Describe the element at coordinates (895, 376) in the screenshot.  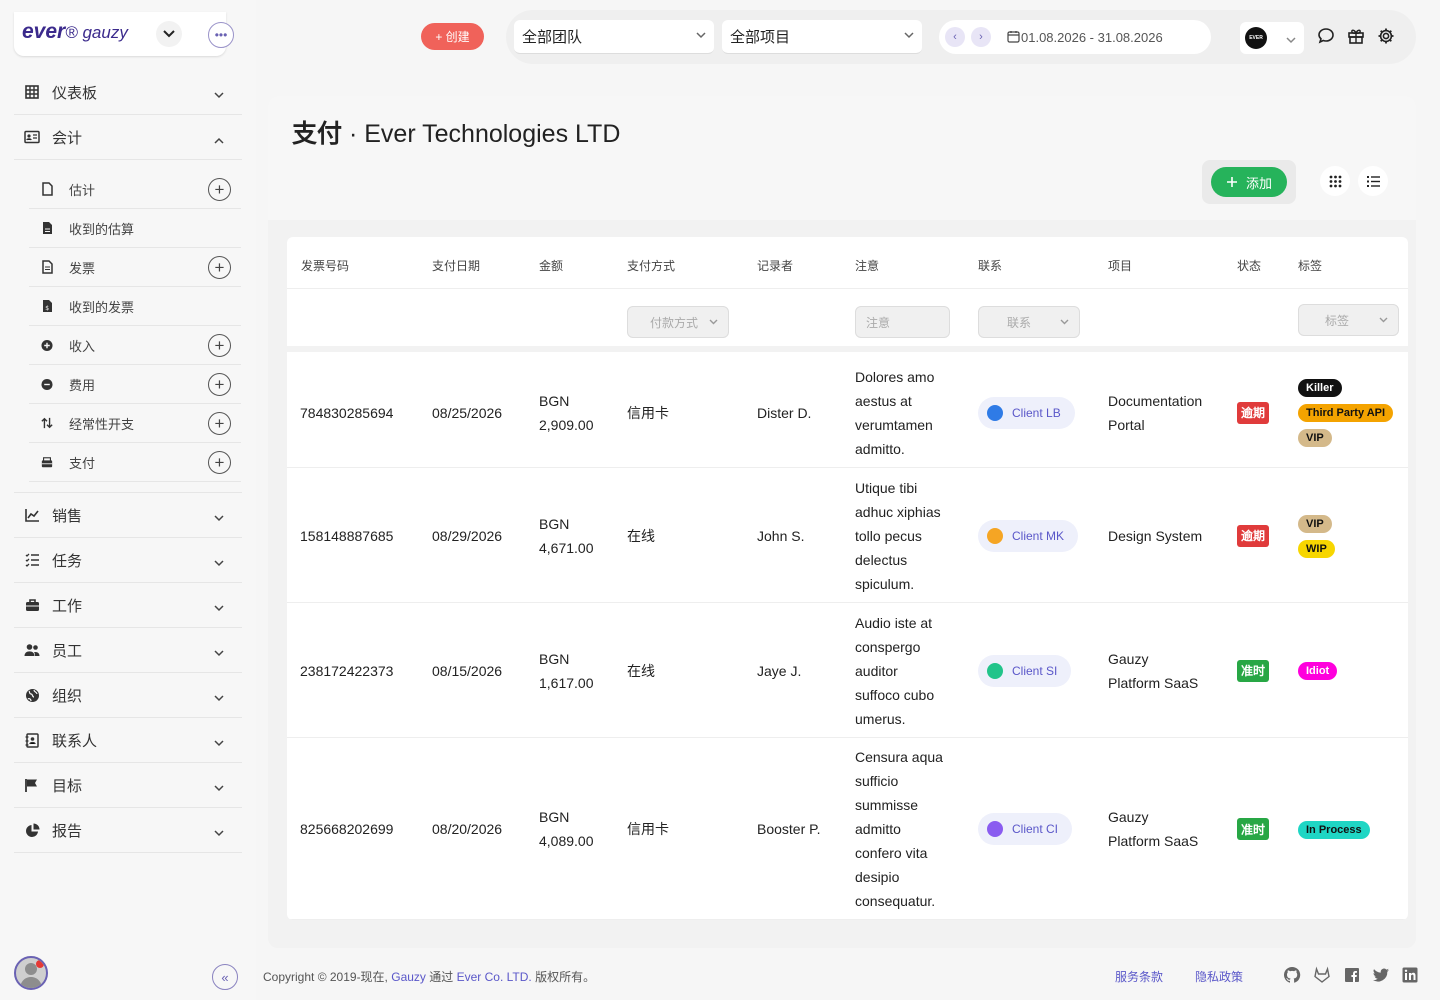
I see `note-line: Dolores amo` at that location.